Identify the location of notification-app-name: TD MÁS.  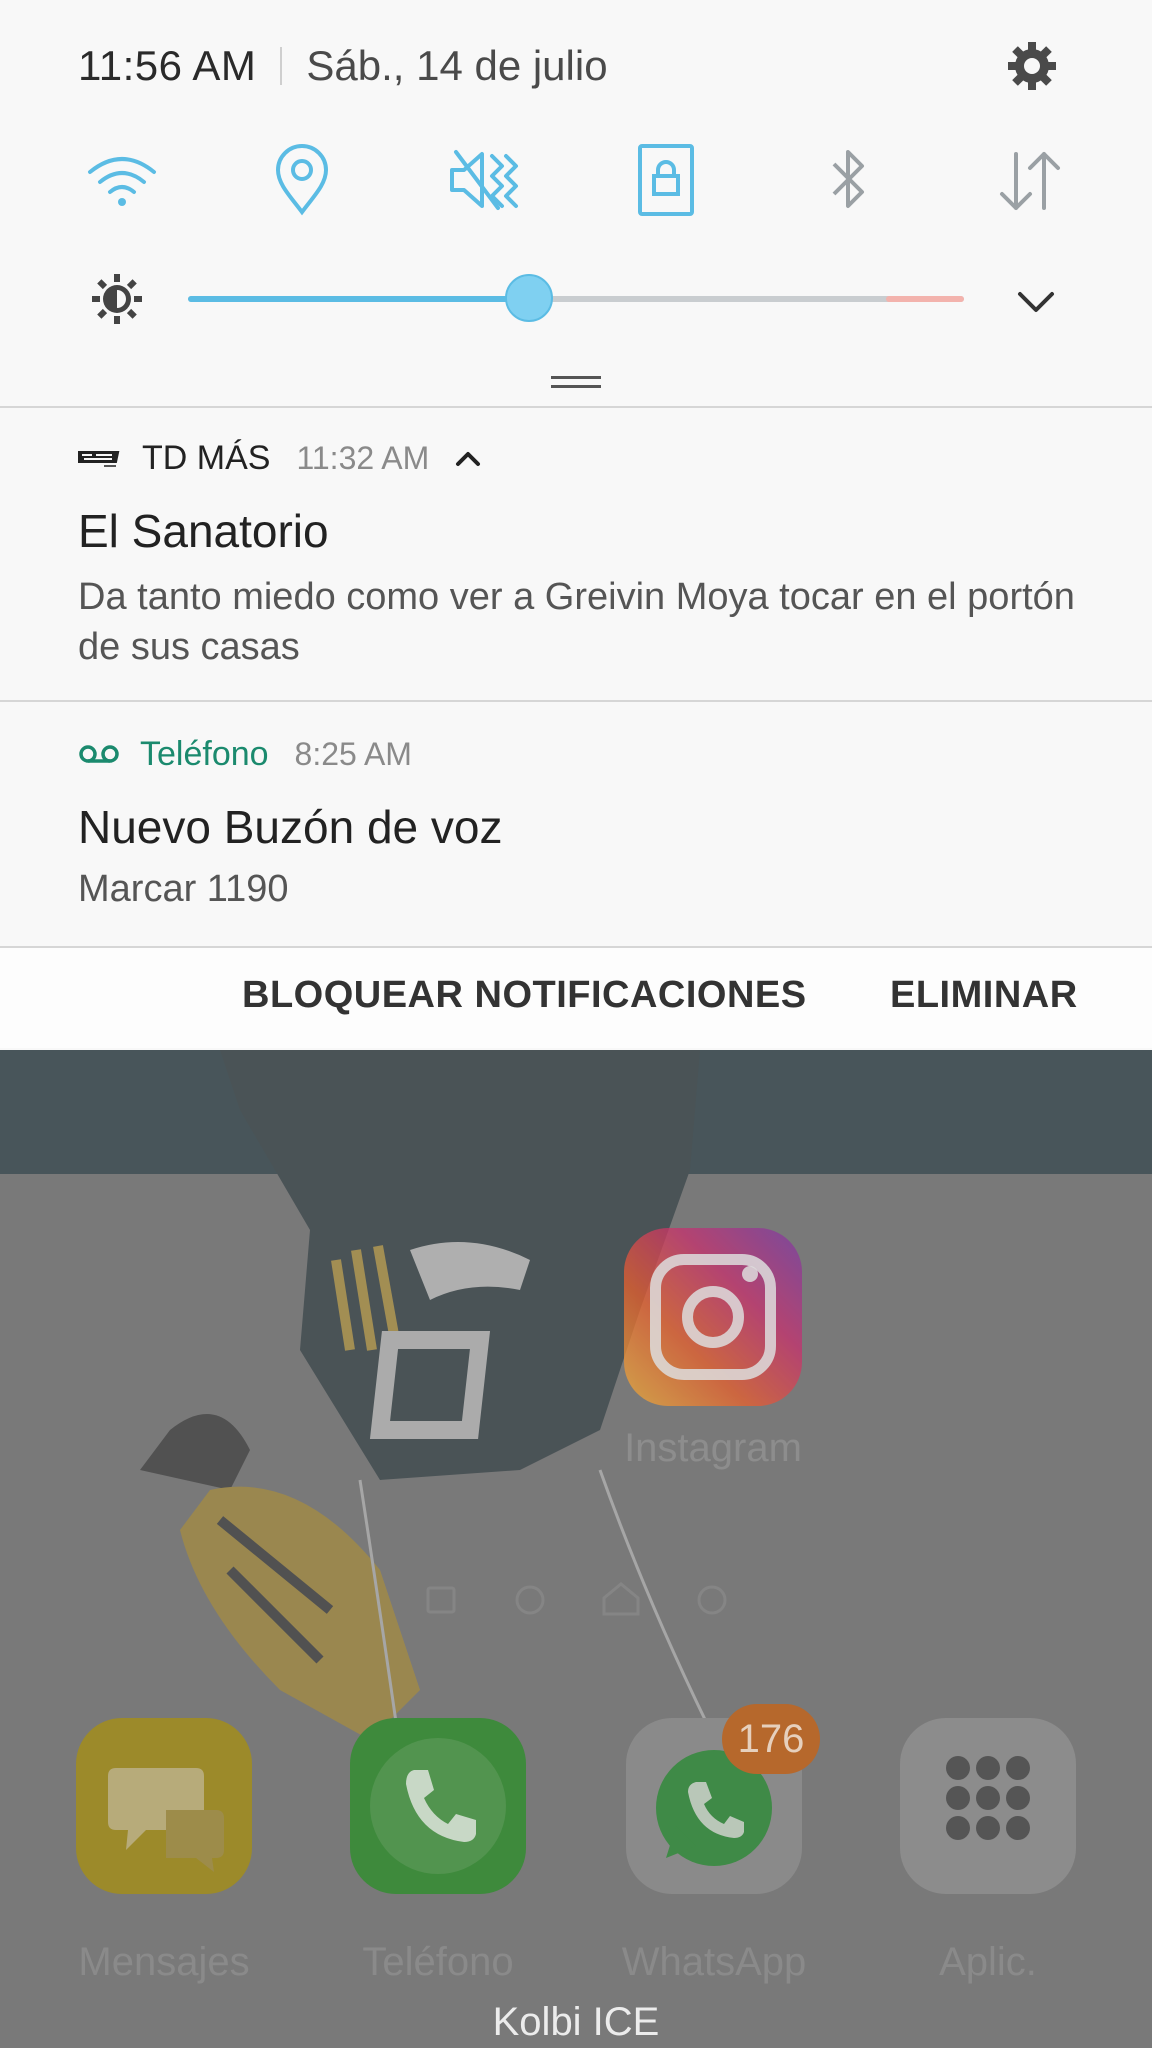
(206, 457).